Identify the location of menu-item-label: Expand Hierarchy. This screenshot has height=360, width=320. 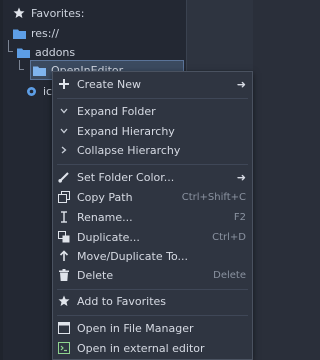
(126, 131).